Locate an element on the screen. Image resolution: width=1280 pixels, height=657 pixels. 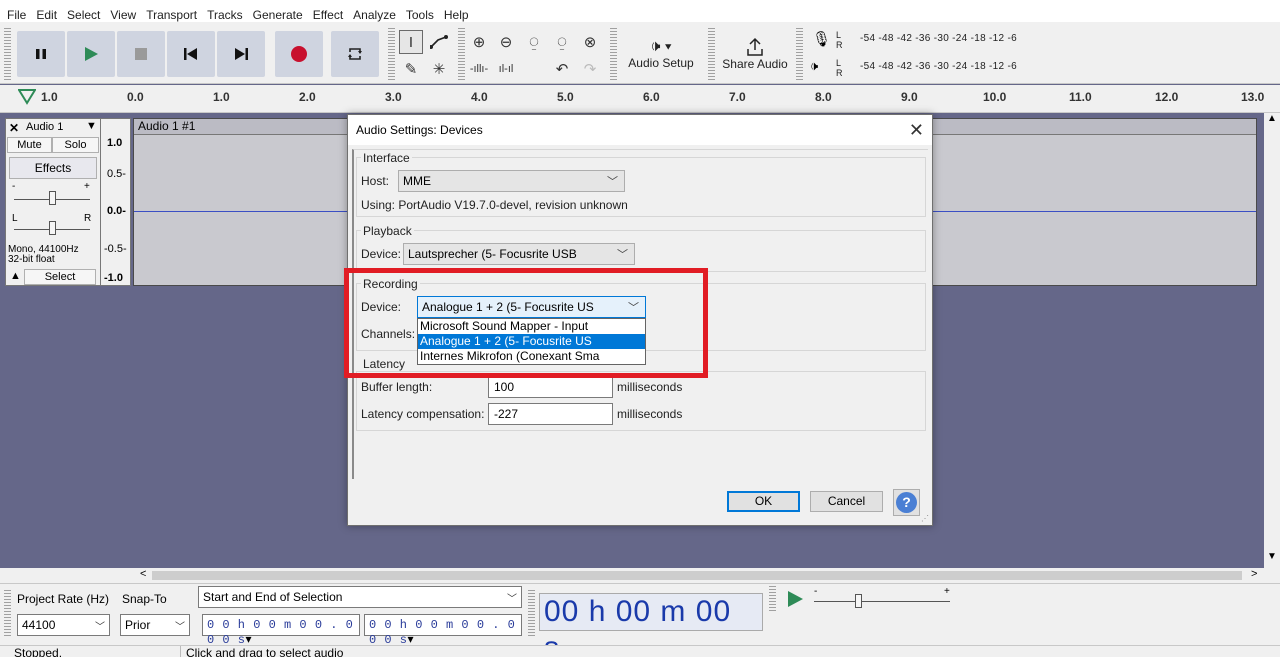
recording-meter: LR -54 -48 -42 -36 -30 -24 -18 -12 -6 is located at coordinates (961, 40).